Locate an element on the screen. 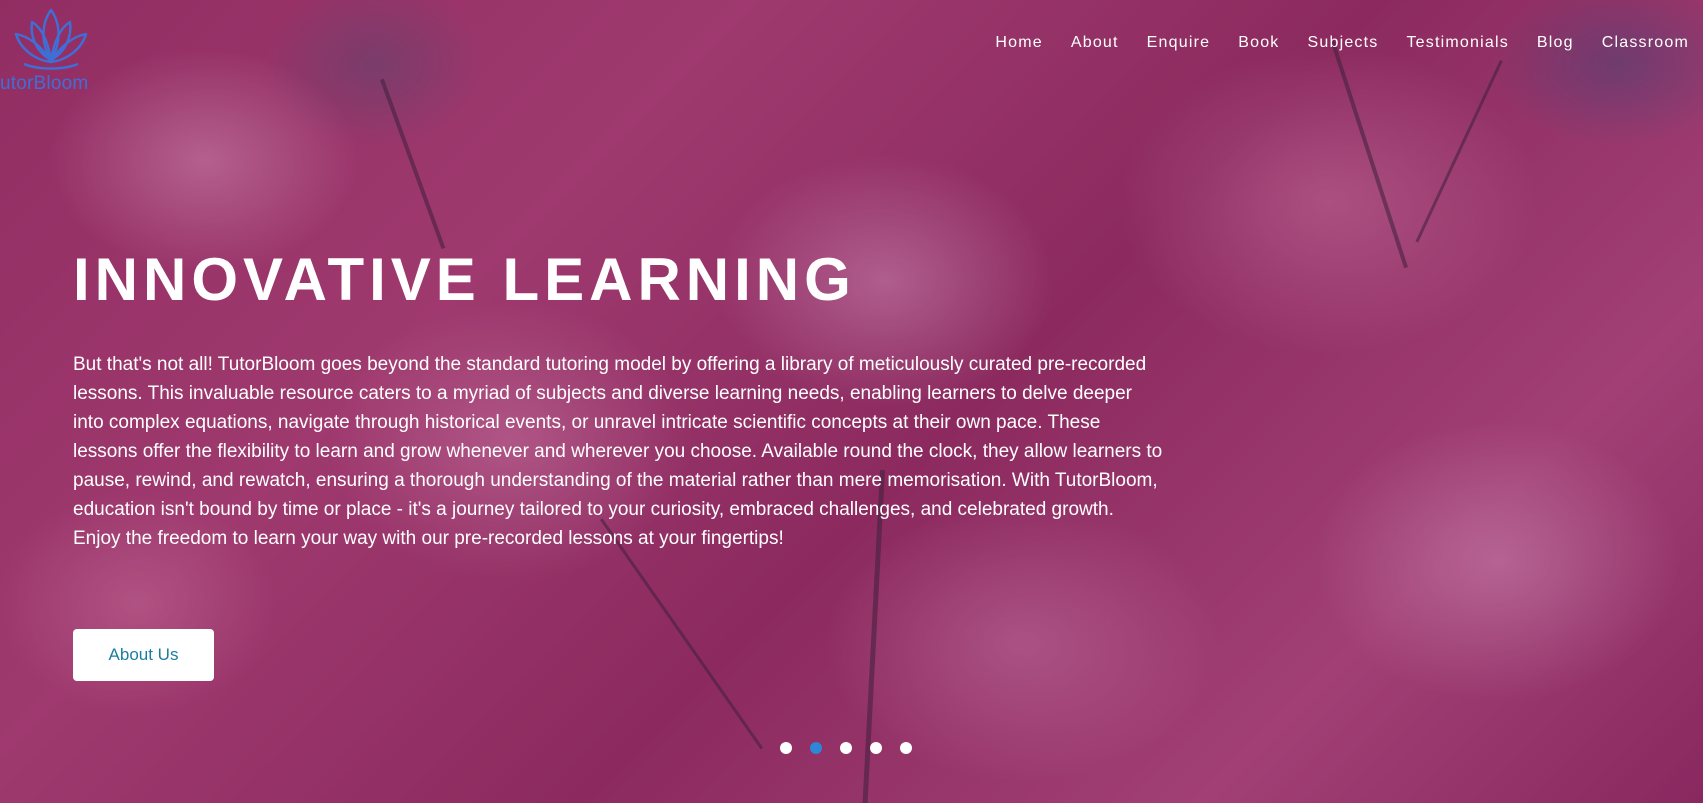 The height and width of the screenshot is (803, 1703). nav-item-home: Home is located at coordinates (1018, 43).